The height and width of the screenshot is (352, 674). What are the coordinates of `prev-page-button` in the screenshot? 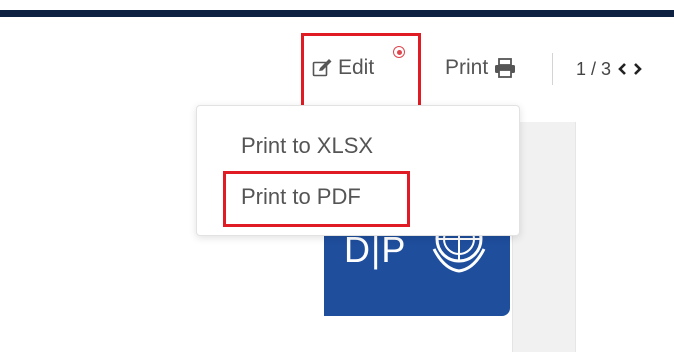 It's located at (622, 69).